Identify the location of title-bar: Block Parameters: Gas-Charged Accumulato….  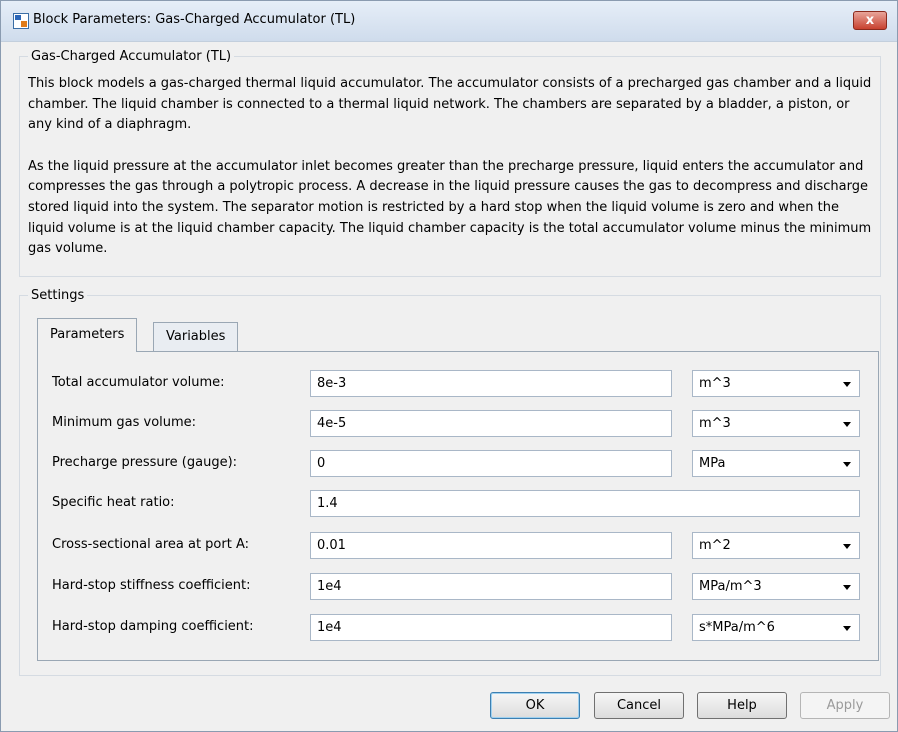
(449, 21).